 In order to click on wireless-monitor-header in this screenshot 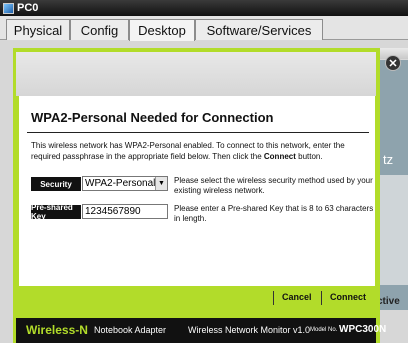, I will do `click(196, 74)`.